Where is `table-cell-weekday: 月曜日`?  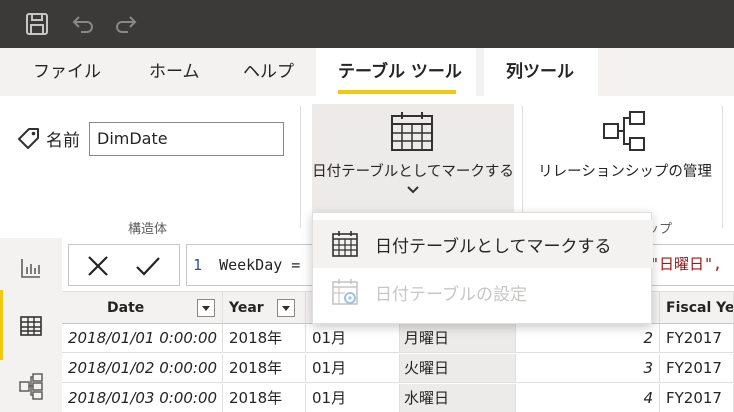 table-cell-weekday: 月曜日 is located at coordinates (458, 338).